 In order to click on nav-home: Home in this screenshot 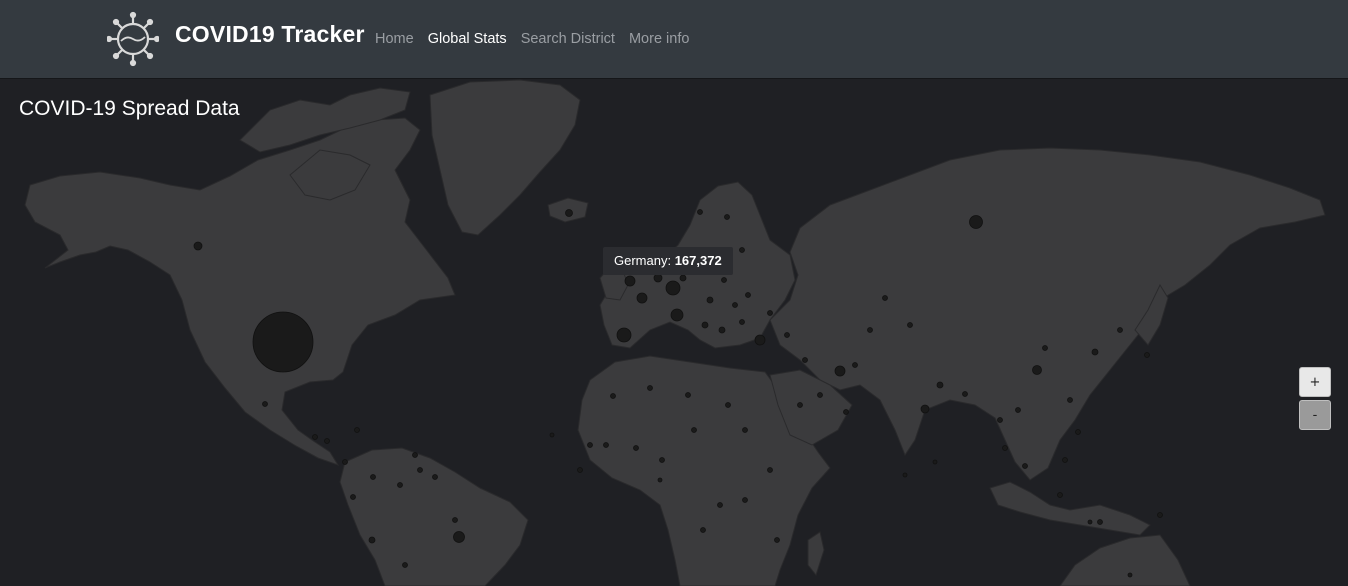, I will do `click(394, 39)`.